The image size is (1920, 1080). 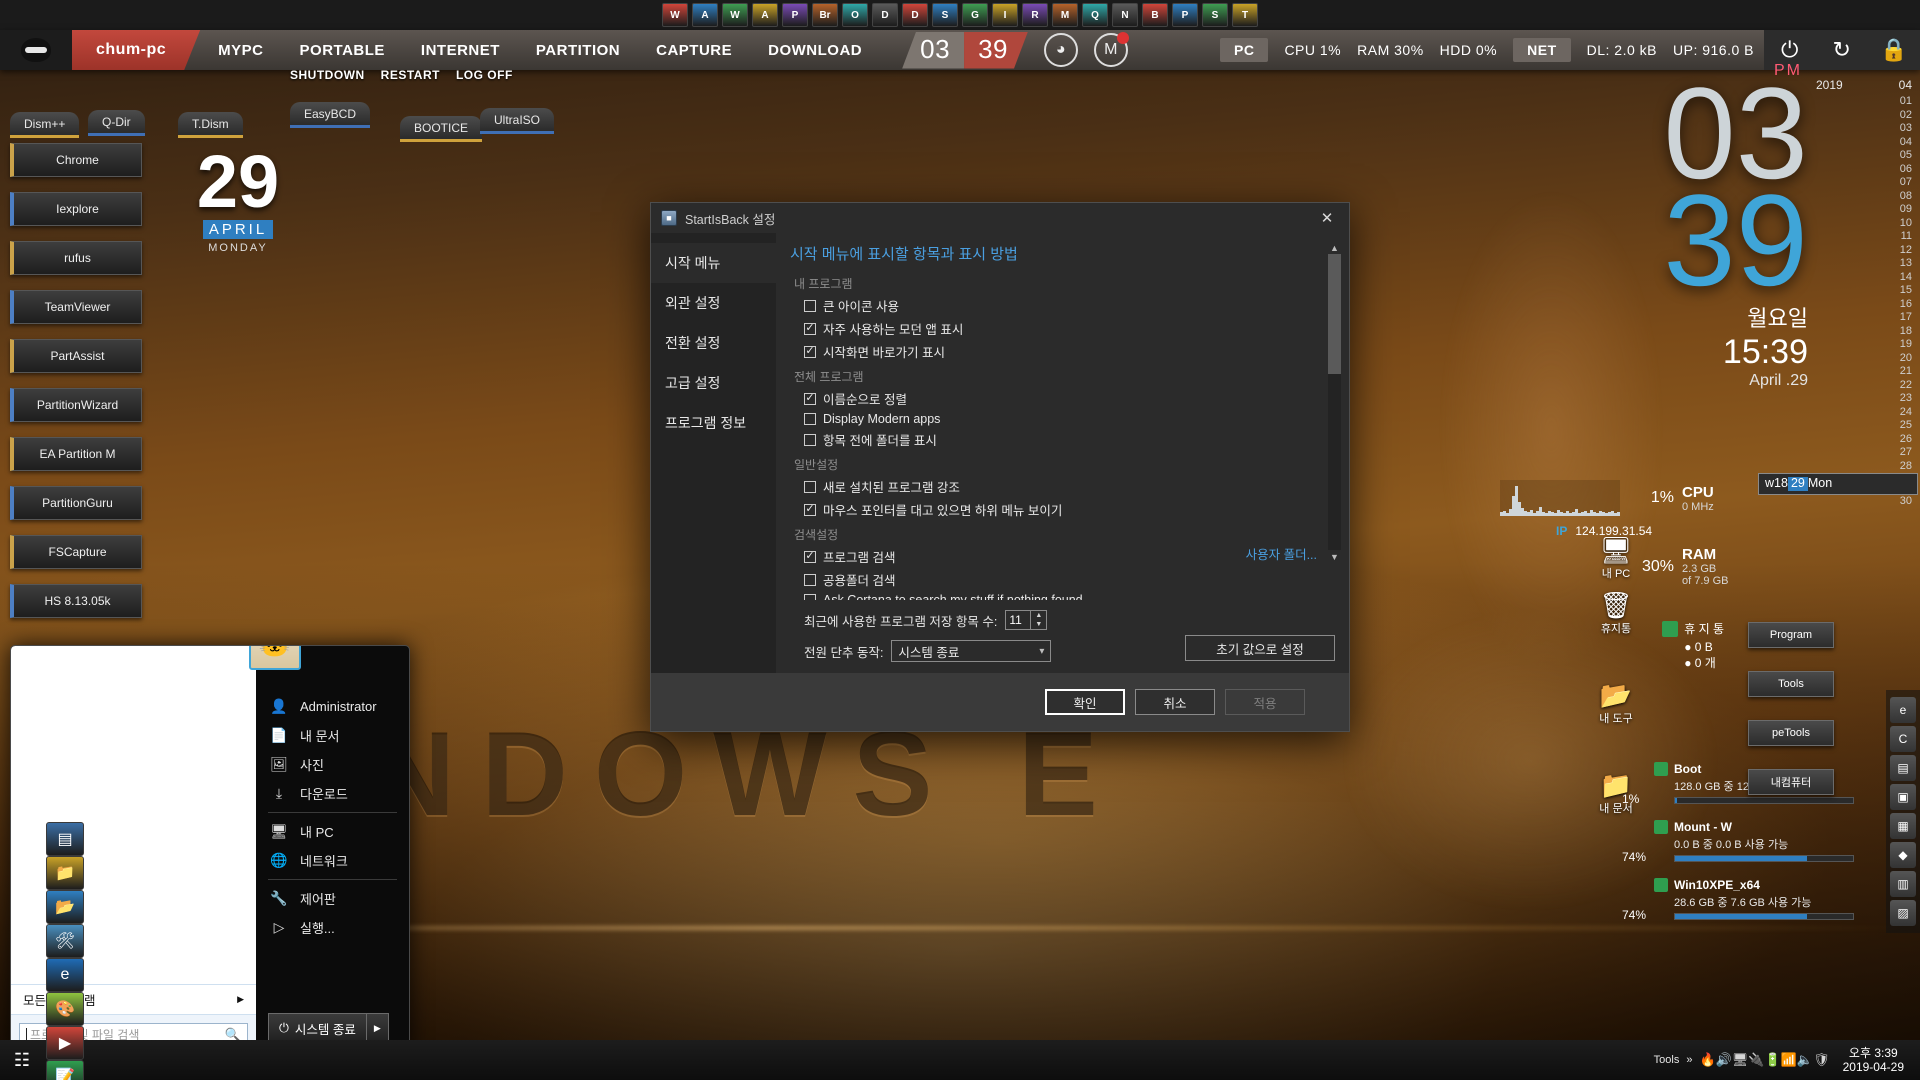 I want to click on option-checkbox-1-2: 항목 전에 폴더를 표시, so click(x=1056, y=439).